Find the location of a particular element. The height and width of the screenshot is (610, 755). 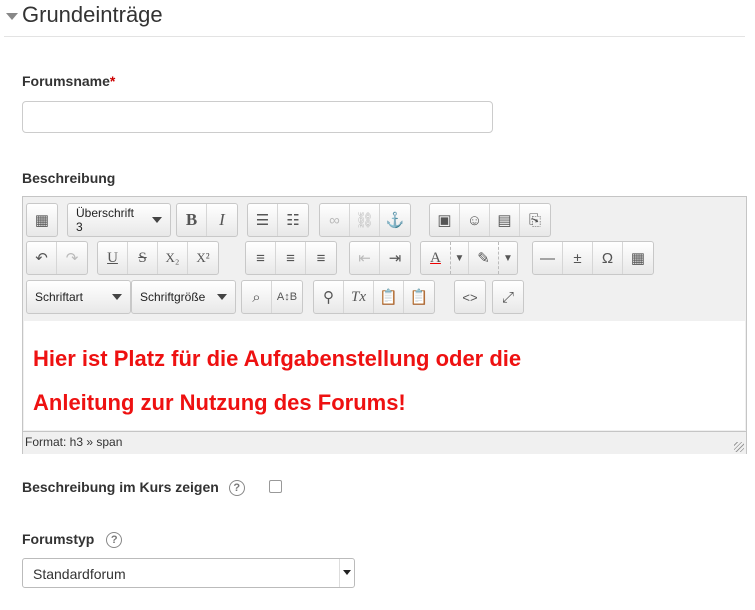

insert-group: — ± Ω ▦ is located at coordinates (593, 258).